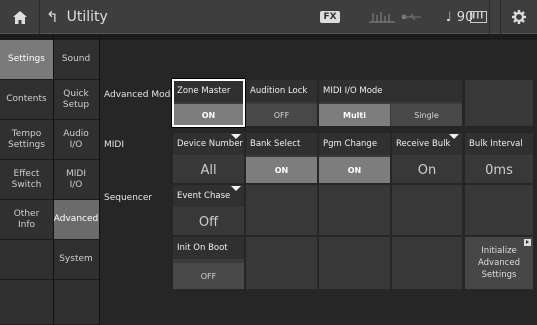  What do you see at coordinates (354, 144) in the screenshot?
I see `pgm-change-label: Pgm Change` at bounding box center [354, 144].